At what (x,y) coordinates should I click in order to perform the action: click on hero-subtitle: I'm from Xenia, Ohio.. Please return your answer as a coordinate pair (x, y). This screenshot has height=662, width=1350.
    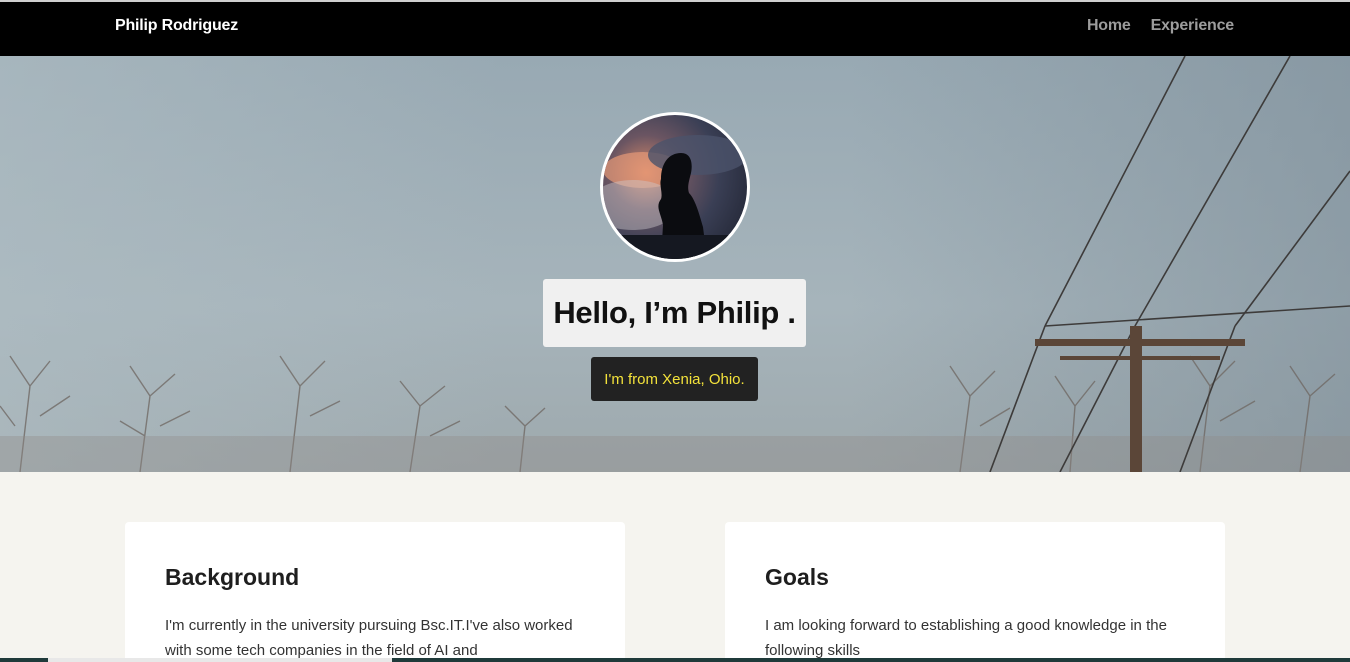
    Looking at the image, I should click on (674, 379).